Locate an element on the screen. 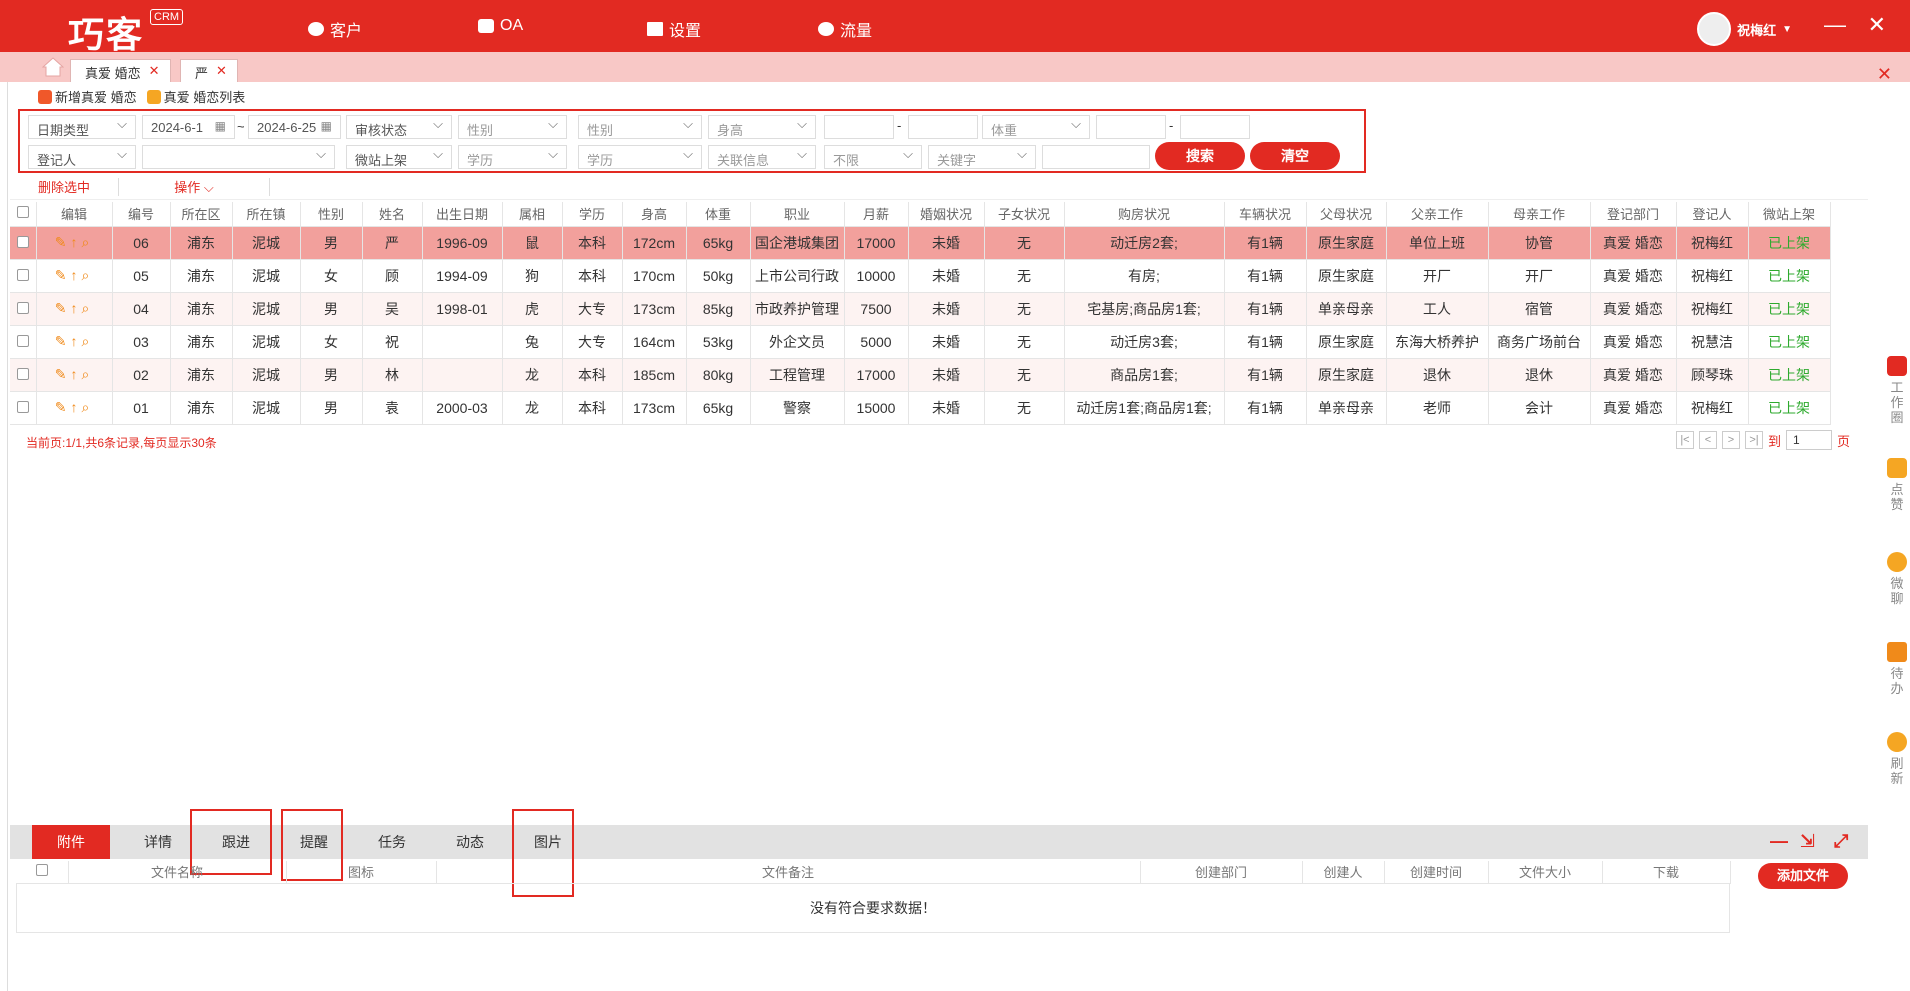 The width and height of the screenshot is (1910, 991). operate-menu: 操作 ⌵ is located at coordinates (194, 186).